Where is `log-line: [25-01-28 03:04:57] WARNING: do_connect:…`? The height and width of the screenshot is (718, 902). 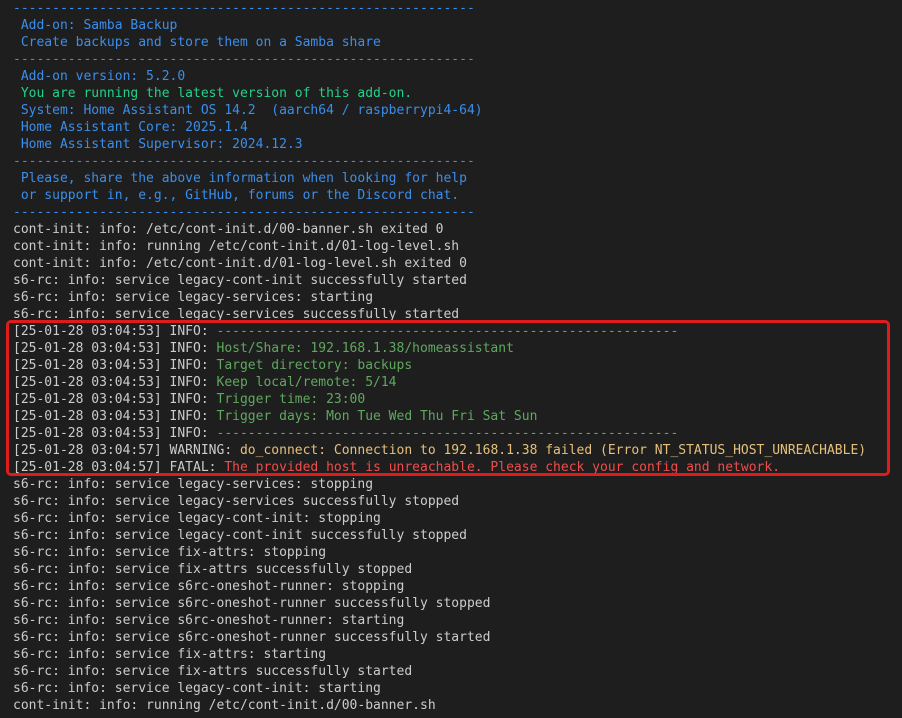
log-line: [25-01-28 03:04:57] WARNING: do_connect:… is located at coordinates (457, 450).